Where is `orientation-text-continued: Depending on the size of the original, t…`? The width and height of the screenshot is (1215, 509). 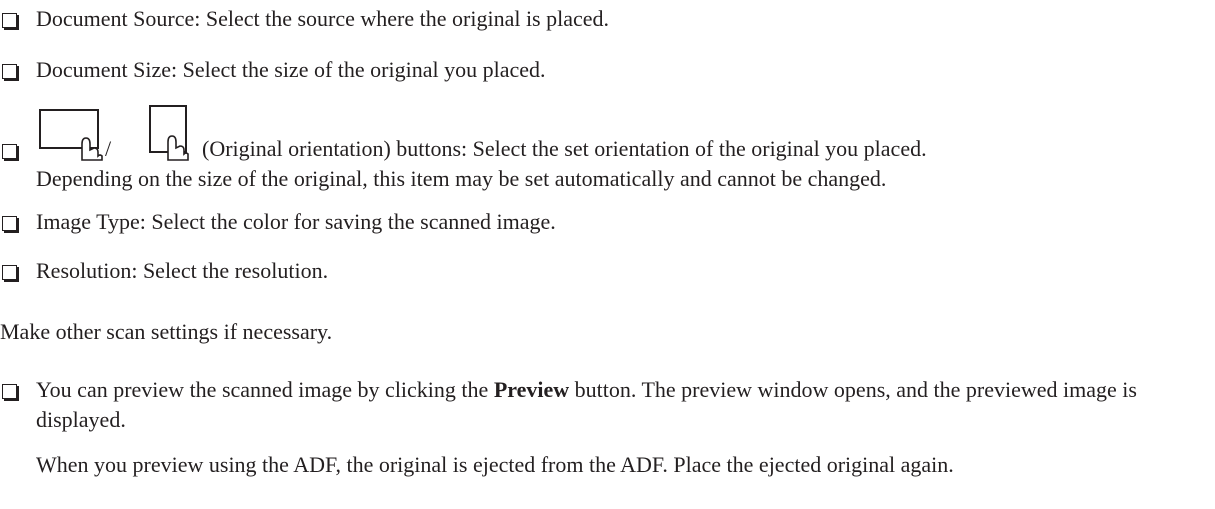 orientation-text-continued: Depending on the size of the original, t… is located at coordinates (461, 178).